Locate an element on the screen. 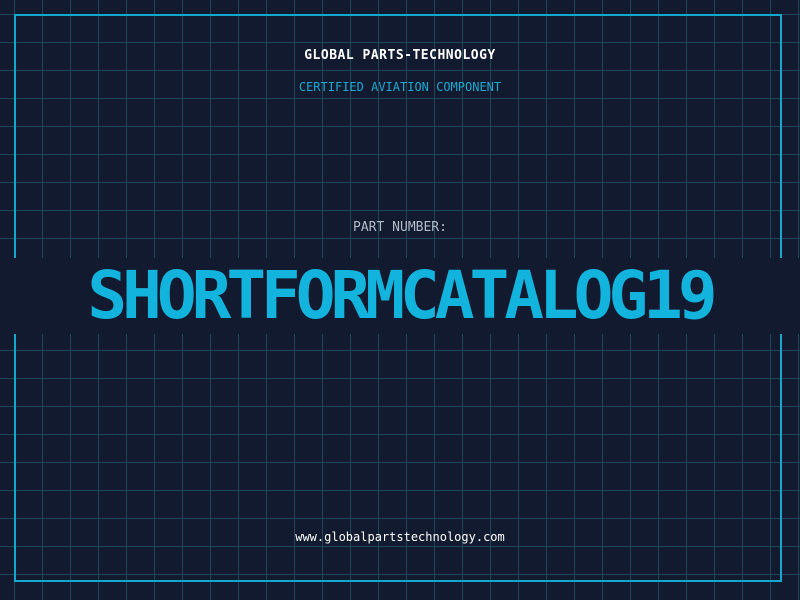 The height and width of the screenshot is (600, 800). part-number-band: SHORTFORMCATALOG19 is located at coordinates (400, 296).